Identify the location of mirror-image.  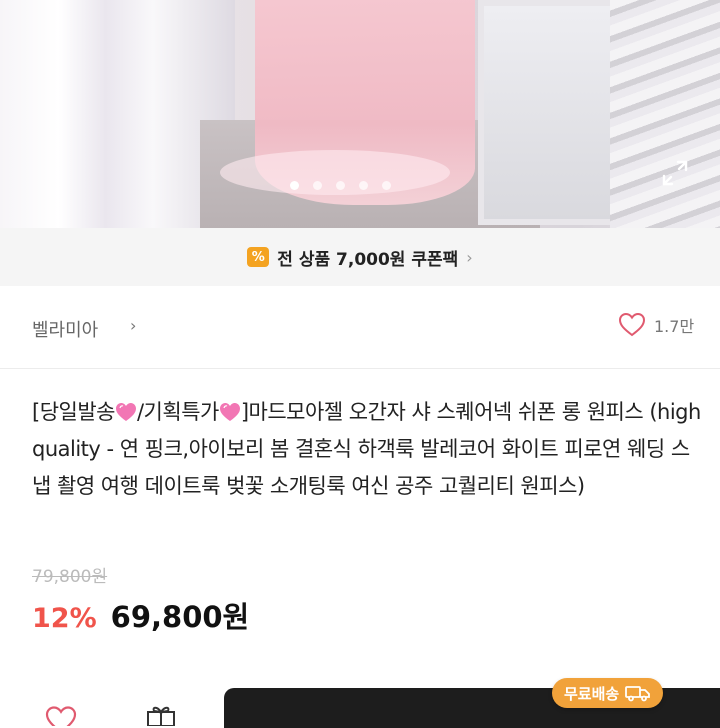
(553, 112).